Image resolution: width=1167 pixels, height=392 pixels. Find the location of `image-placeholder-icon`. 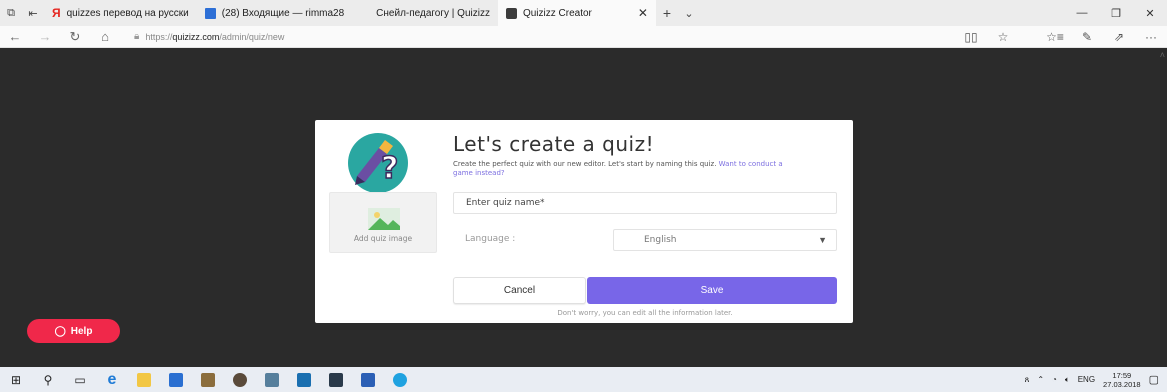

image-placeholder-icon is located at coordinates (384, 219).